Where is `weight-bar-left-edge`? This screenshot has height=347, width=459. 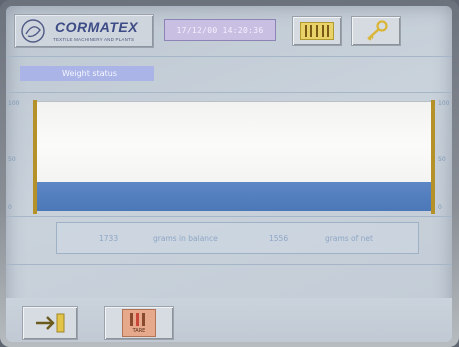
weight-bar-left-edge is located at coordinates (35, 157).